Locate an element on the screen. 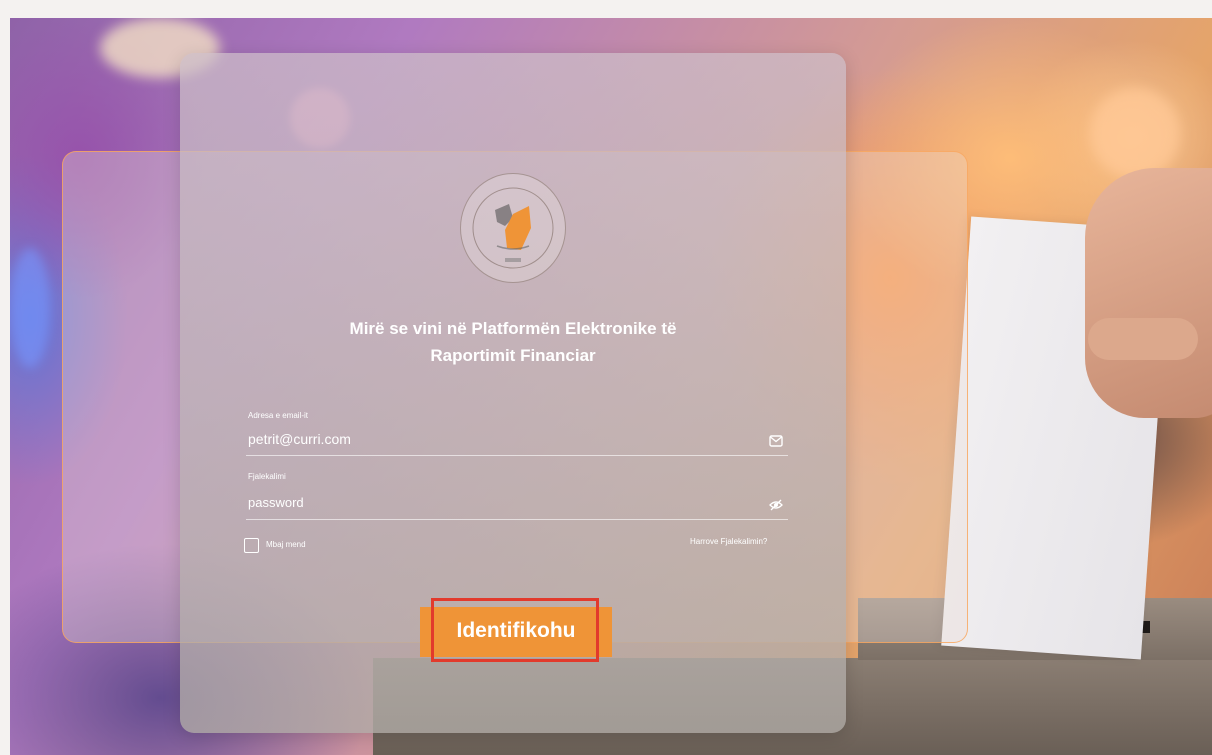  login-button-label: Identifikohu is located at coordinates (516, 630).